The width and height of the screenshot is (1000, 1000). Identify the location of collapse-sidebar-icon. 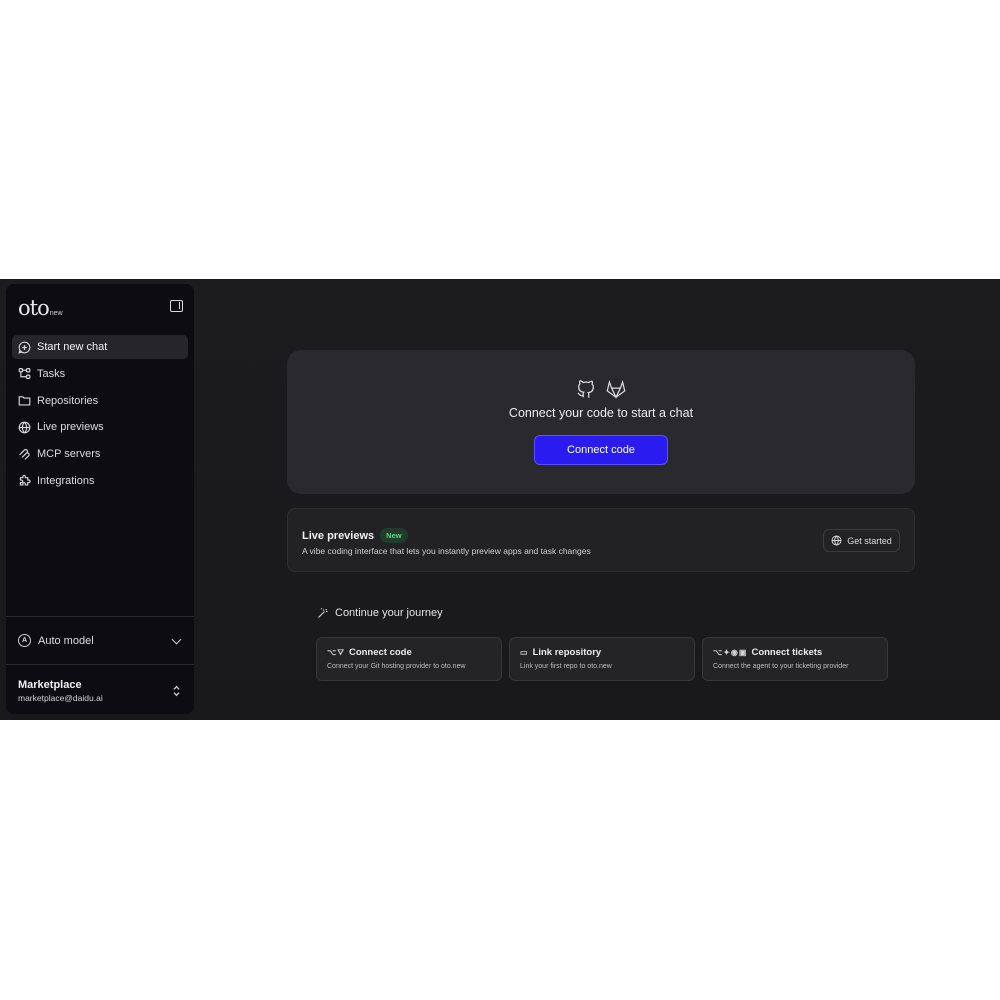
(176, 306).